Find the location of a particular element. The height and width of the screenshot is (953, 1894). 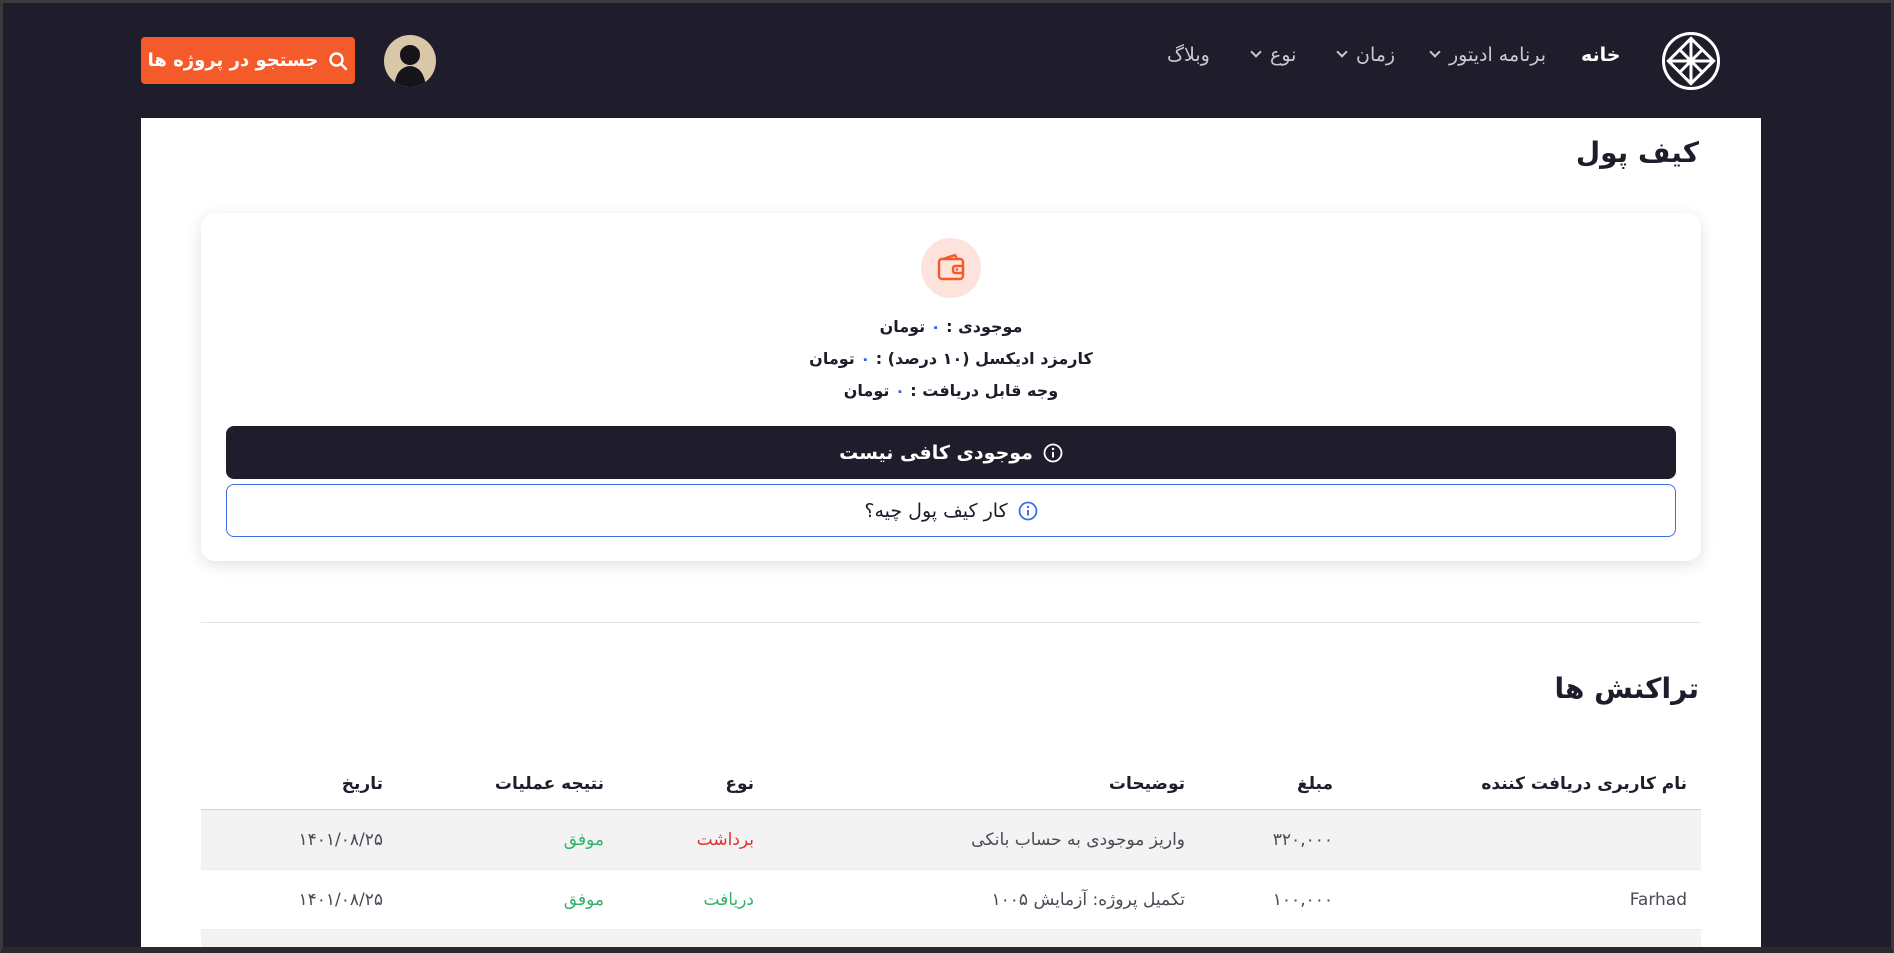

withdrawable-line: وجه قابل دریافت : ۰ تومان is located at coordinates (951, 390).